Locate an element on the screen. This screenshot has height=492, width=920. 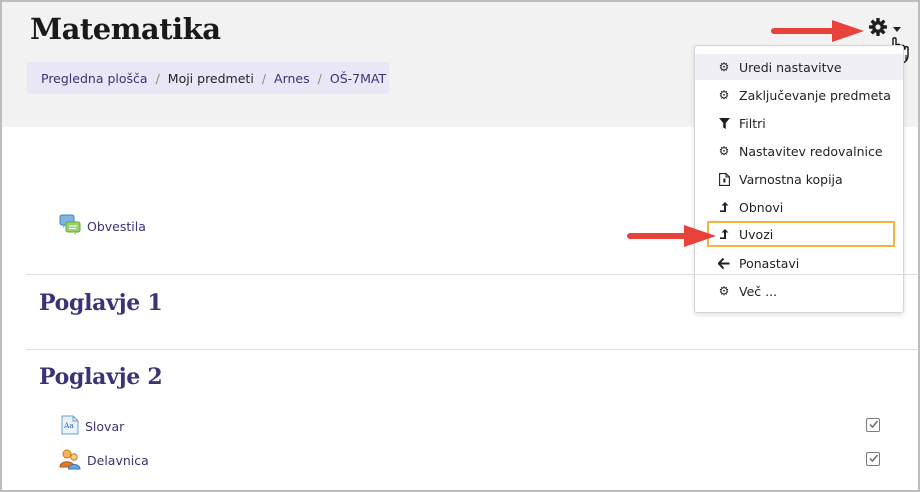
section-title-1: Poglavje 1 is located at coordinates (101, 303).